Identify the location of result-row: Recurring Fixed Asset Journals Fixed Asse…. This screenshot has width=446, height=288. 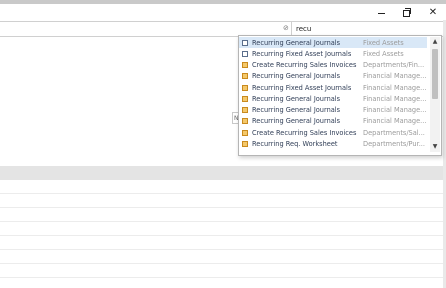
(333, 53).